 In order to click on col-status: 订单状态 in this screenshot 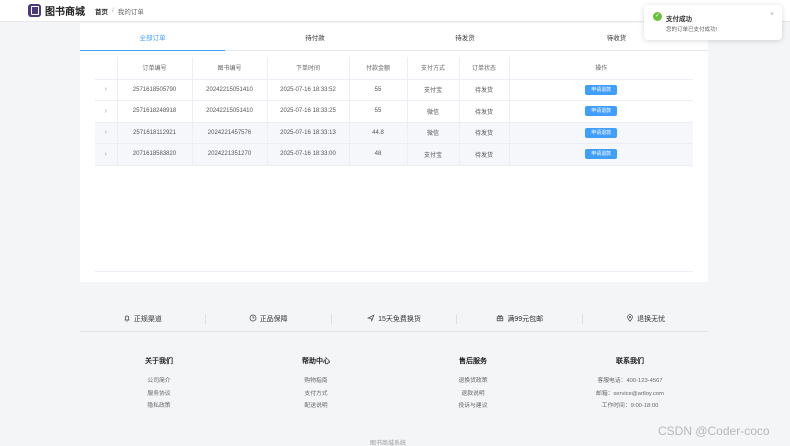, I will do `click(484, 68)`.